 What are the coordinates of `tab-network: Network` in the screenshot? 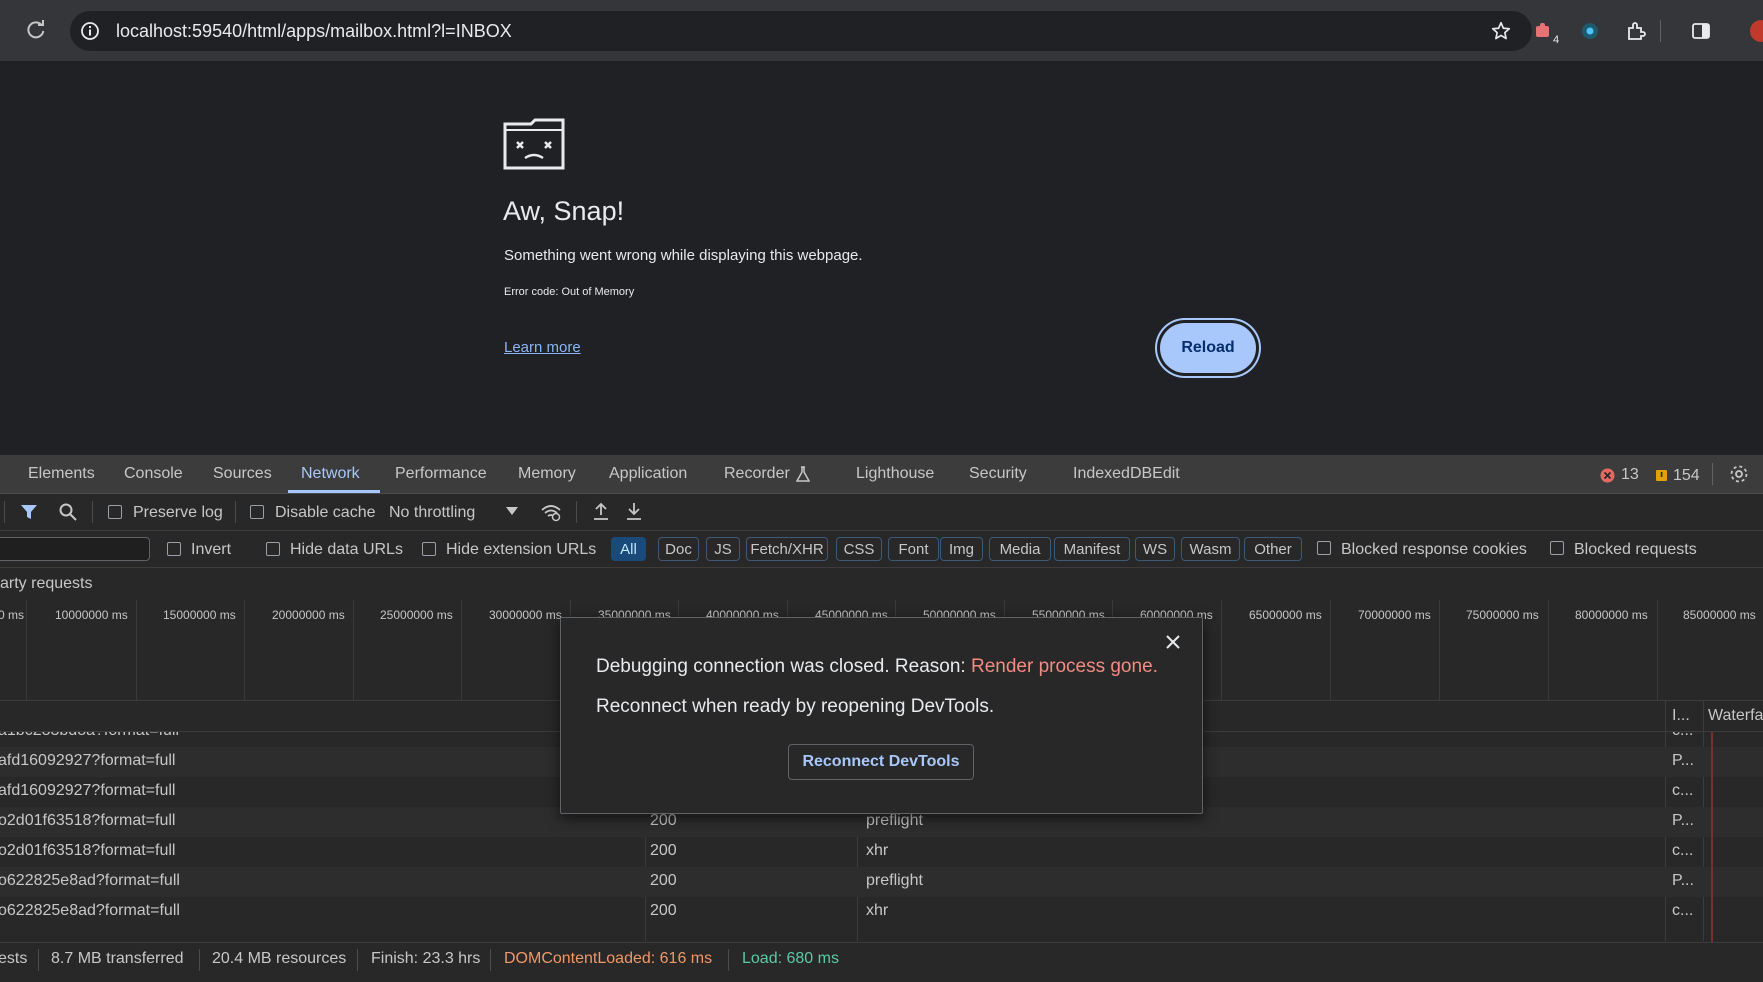 It's located at (330, 474).